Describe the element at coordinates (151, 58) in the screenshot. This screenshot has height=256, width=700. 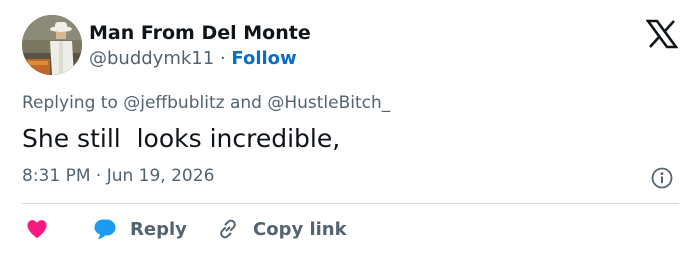
I see `author-handle: @buddymk11` at that location.